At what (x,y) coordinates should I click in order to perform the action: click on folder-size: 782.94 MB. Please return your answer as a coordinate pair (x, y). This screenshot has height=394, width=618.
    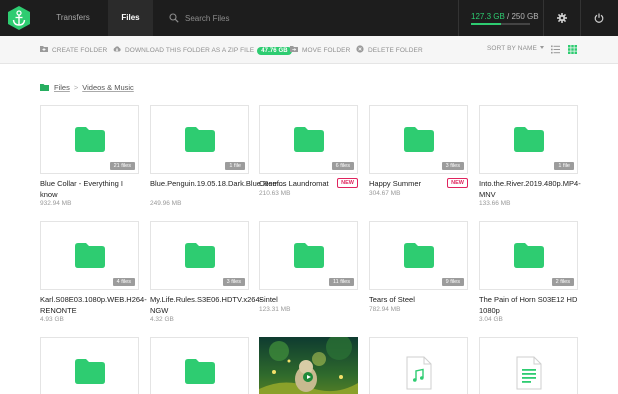
    Looking at the image, I should click on (385, 309).